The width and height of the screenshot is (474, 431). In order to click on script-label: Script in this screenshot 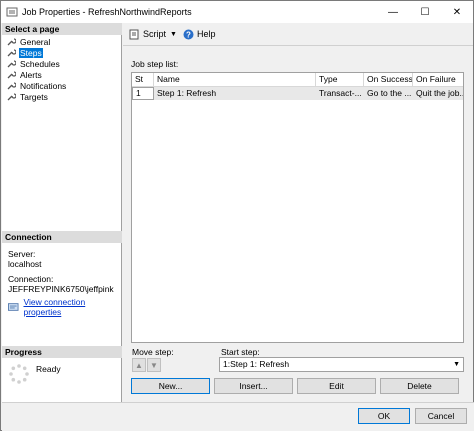, I will do `click(155, 34)`.